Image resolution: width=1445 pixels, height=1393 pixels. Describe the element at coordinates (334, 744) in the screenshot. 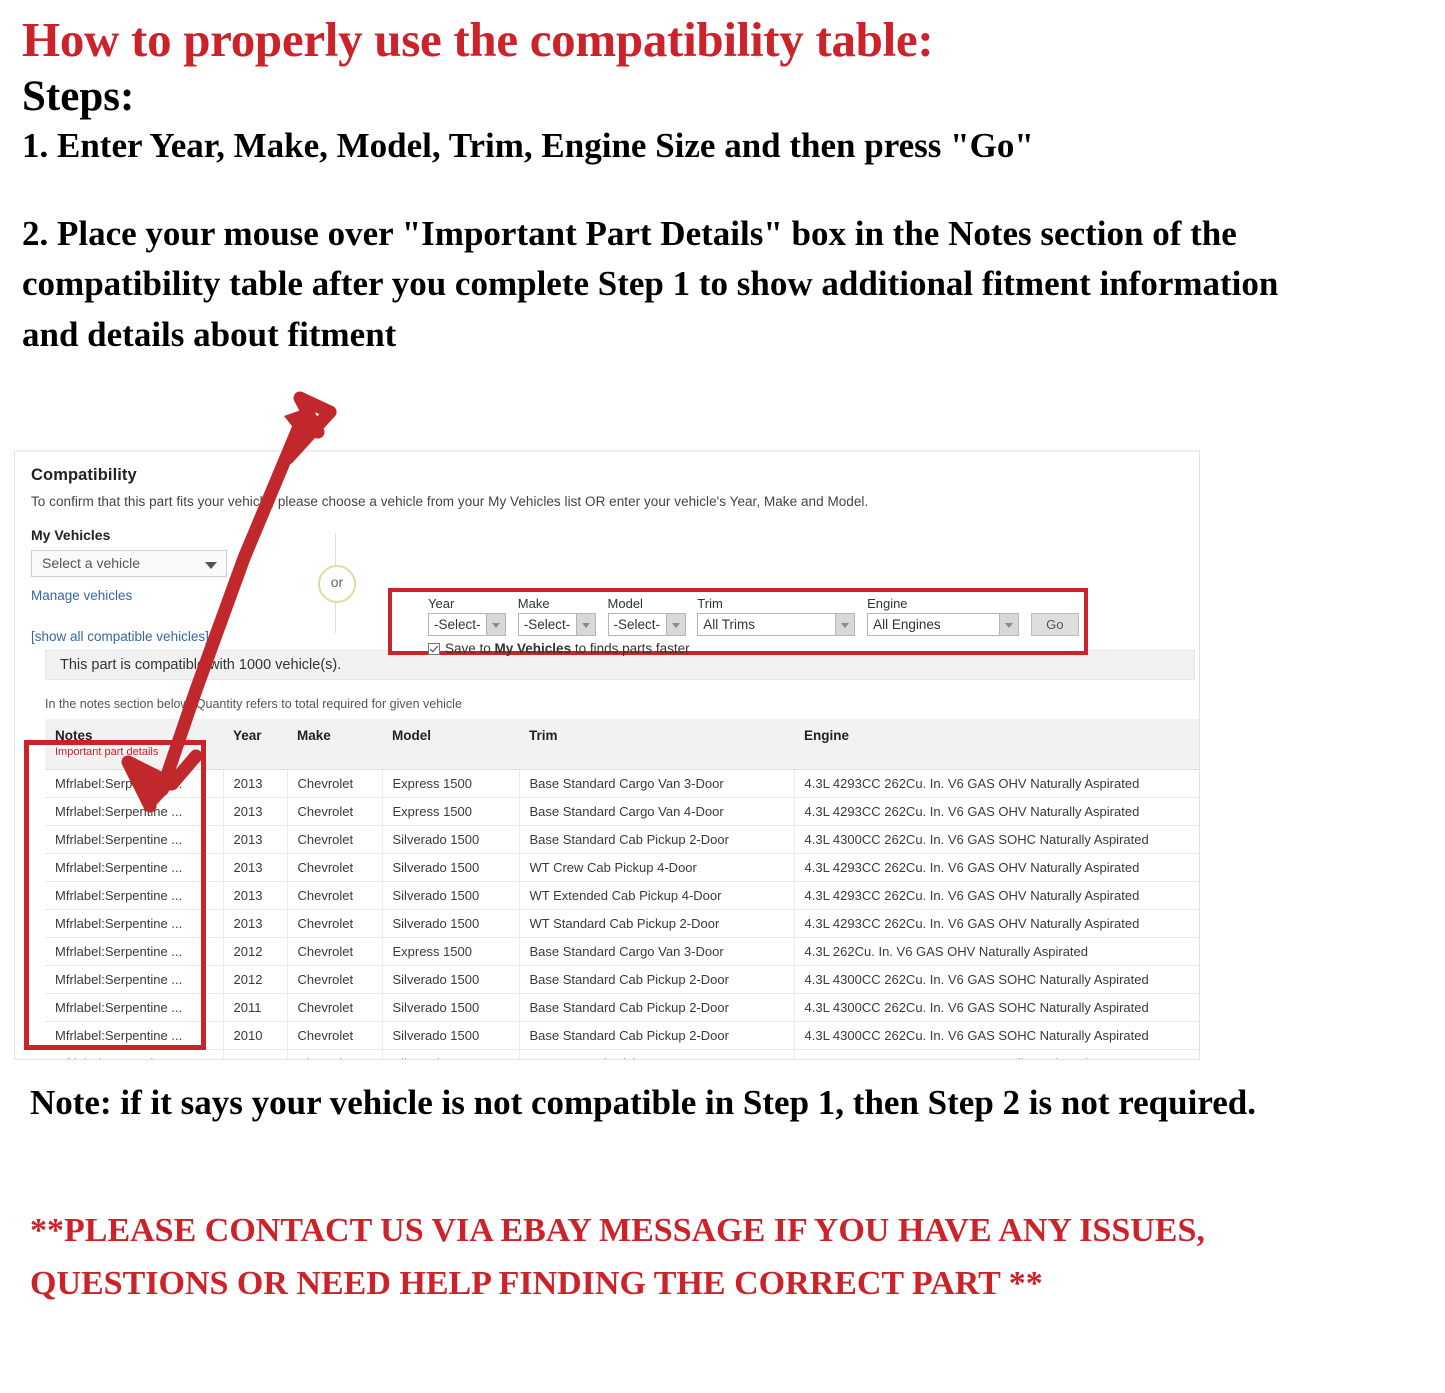

I see `header-make: Make` at that location.